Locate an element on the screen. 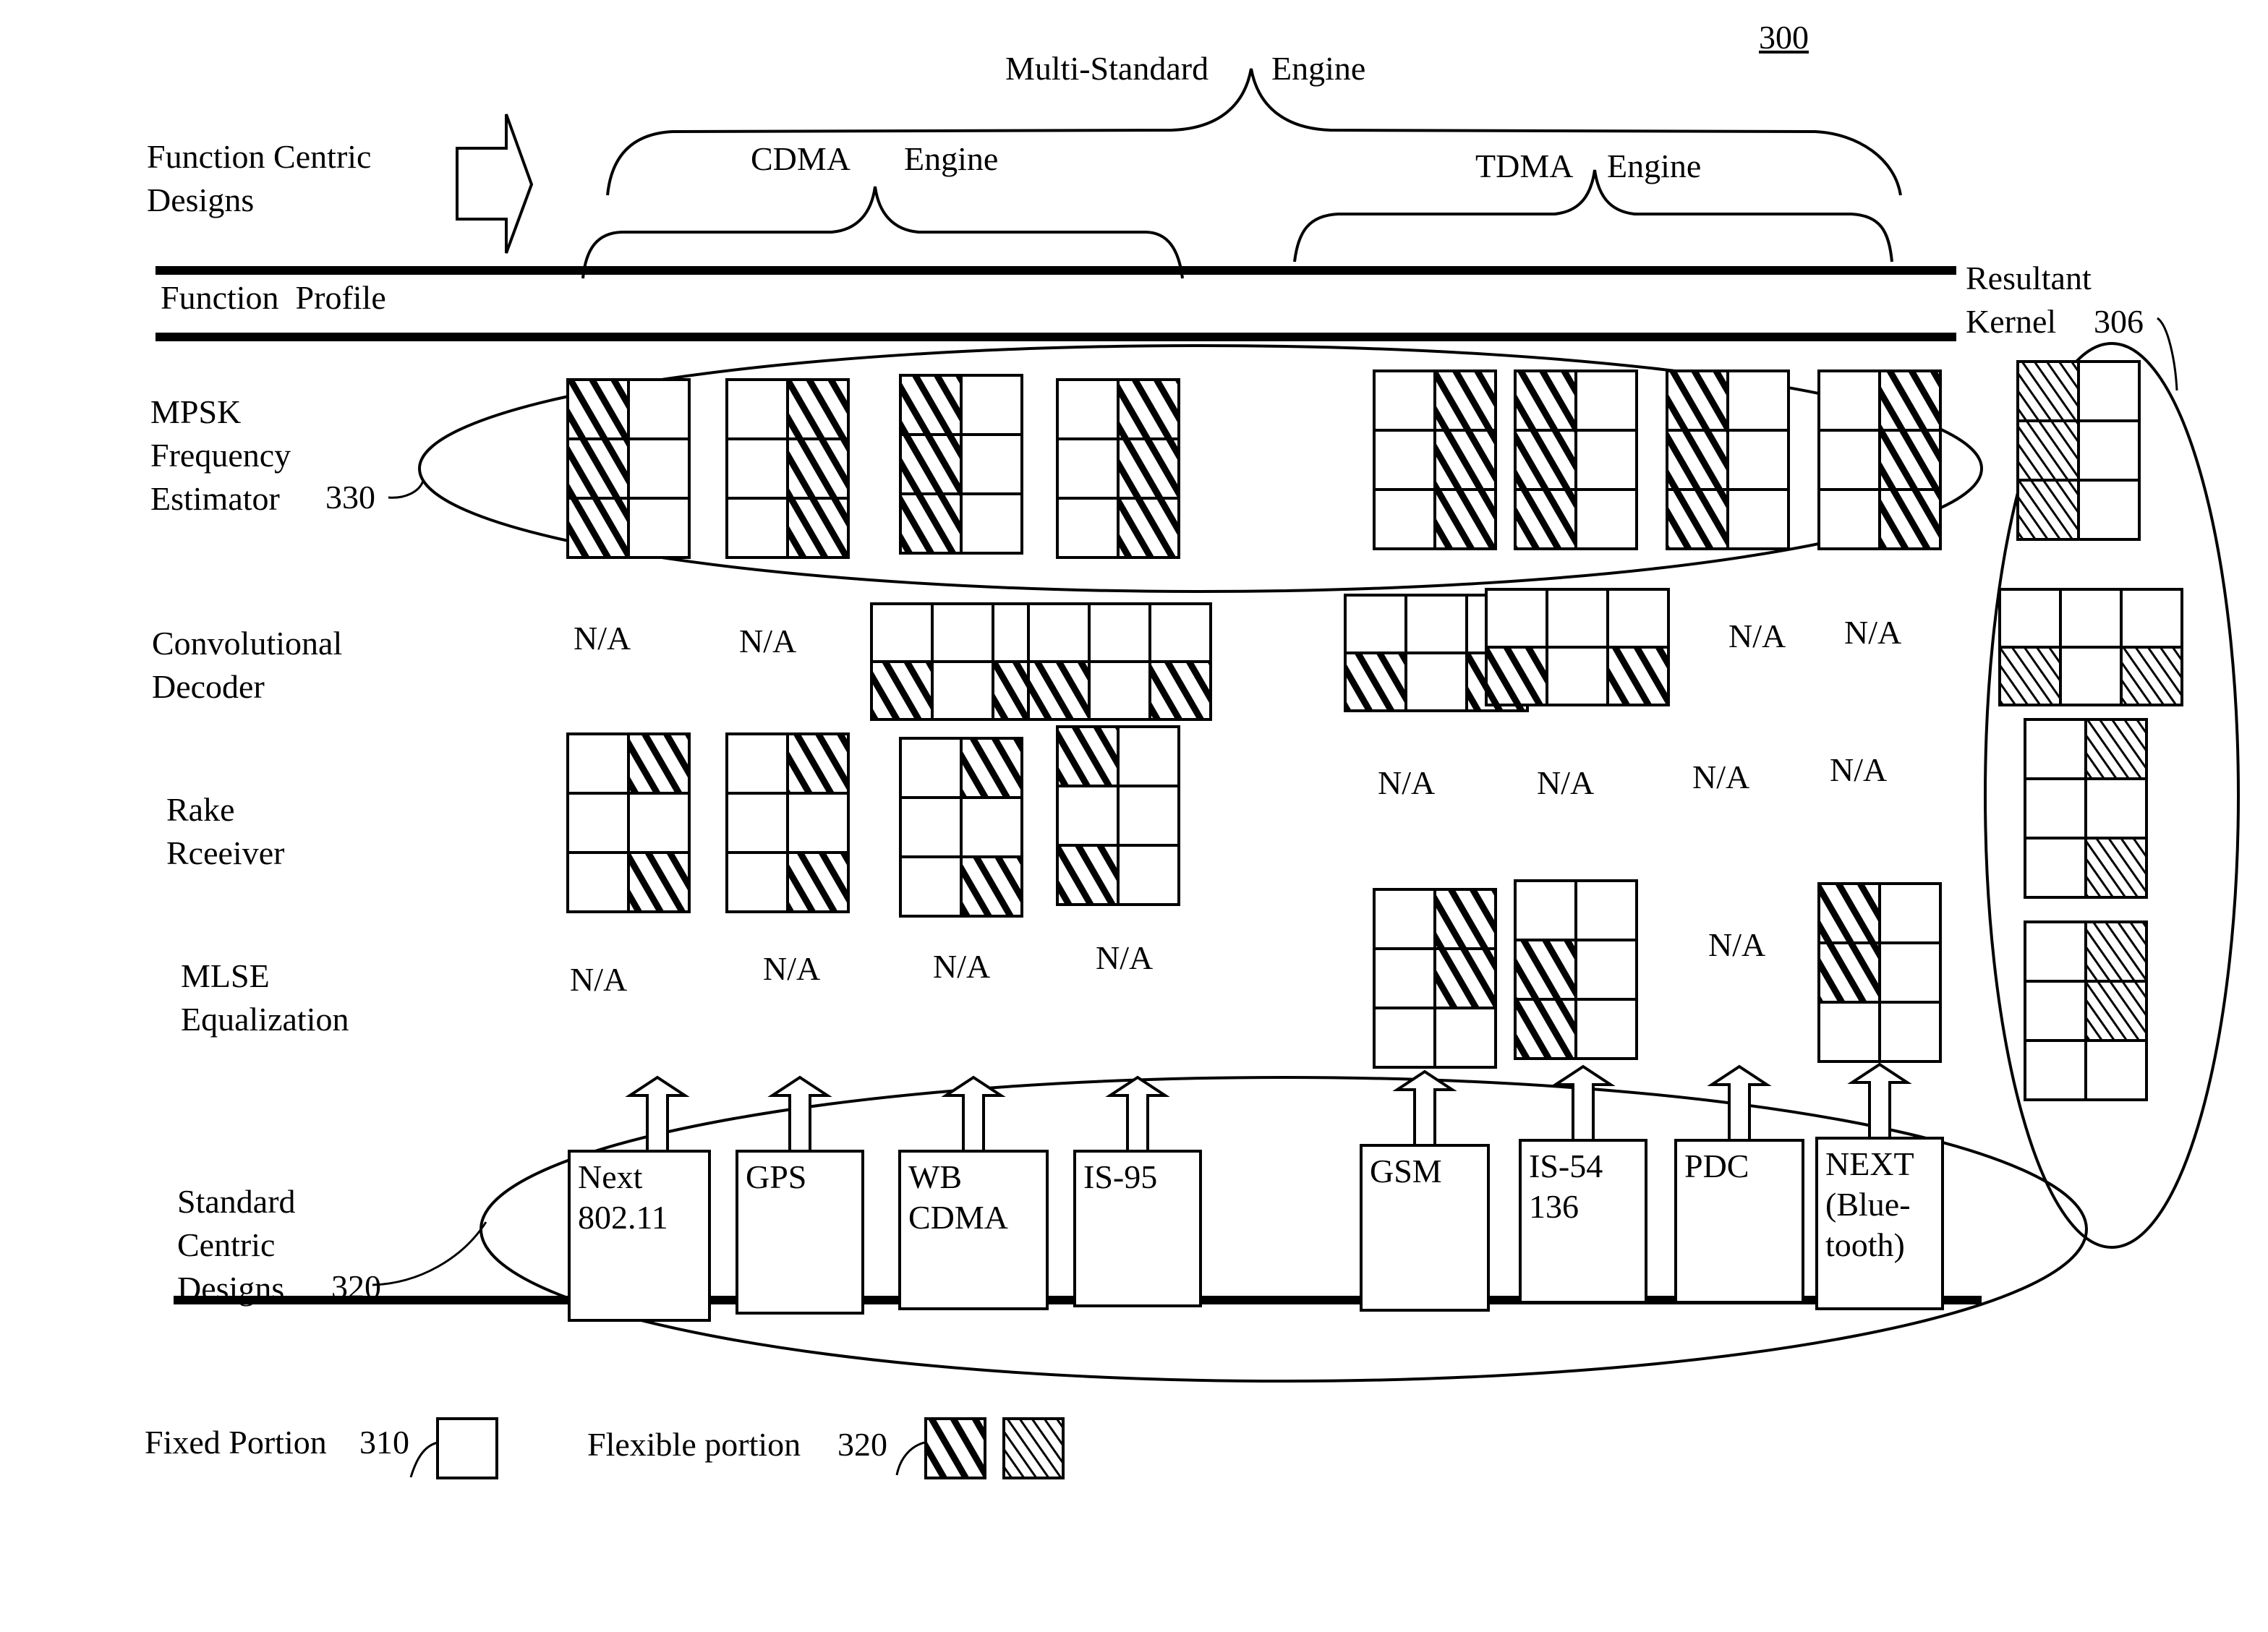  cdma-engine-label: Engine is located at coordinates (951, 158).